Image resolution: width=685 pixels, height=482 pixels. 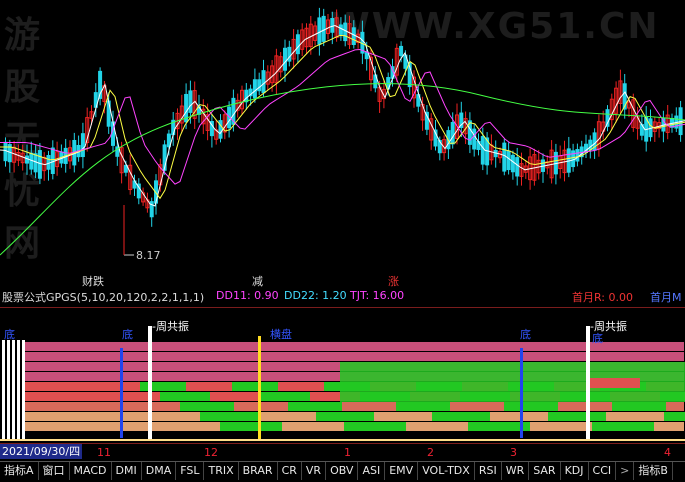 What do you see at coordinates (603, 471) in the screenshot?
I see `tab-cci: CCI` at bounding box center [603, 471].